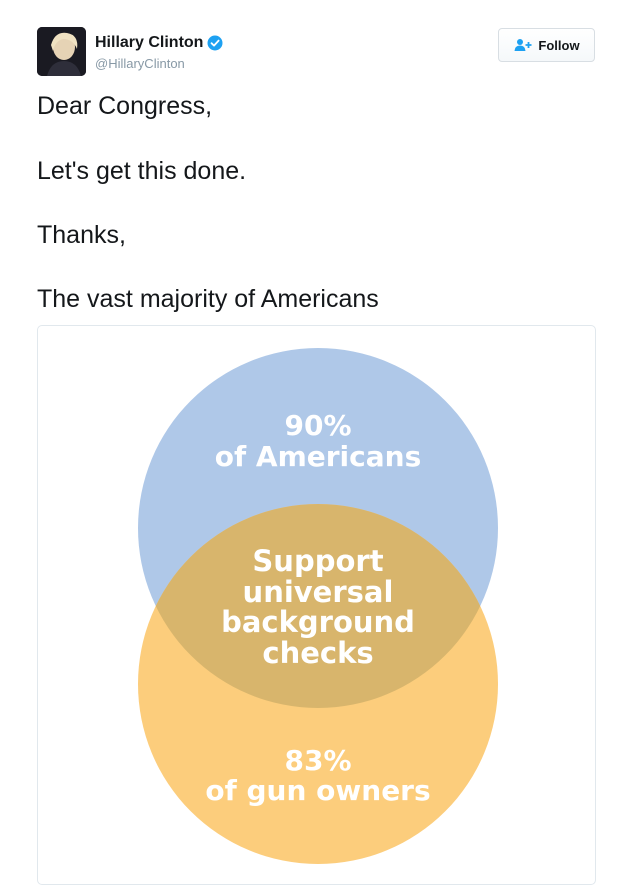  I want to click on top-percent: 90%, so click(317, 425).